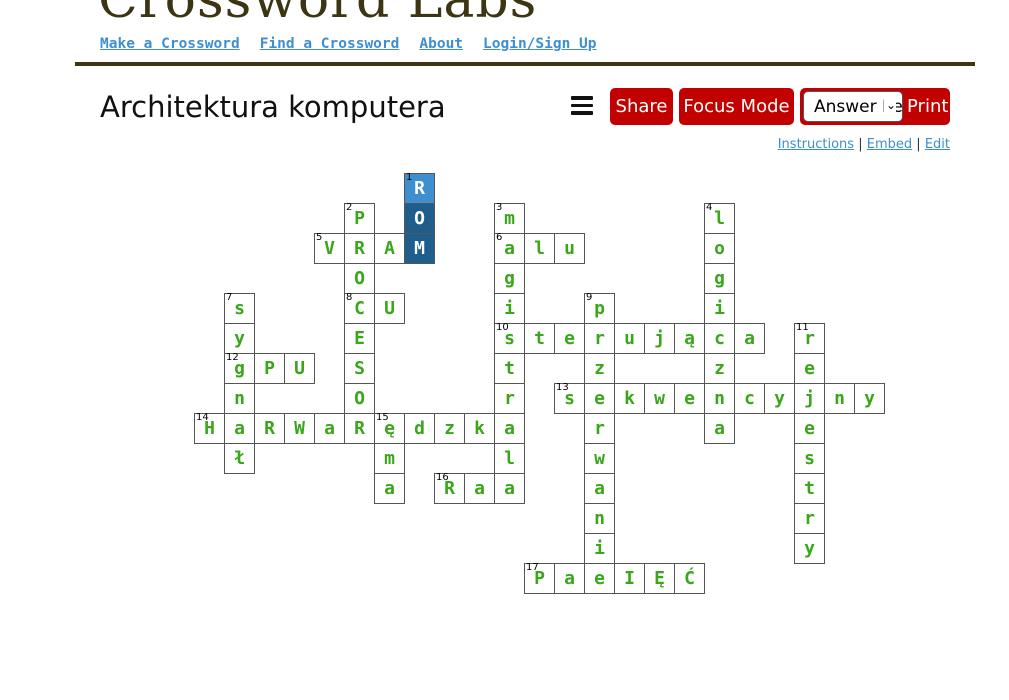  What do you see at coordinates (170, 44) in the screenshot?
I see `nav-make-crossword: Make a Crossword` at bounding box center [170, 44].